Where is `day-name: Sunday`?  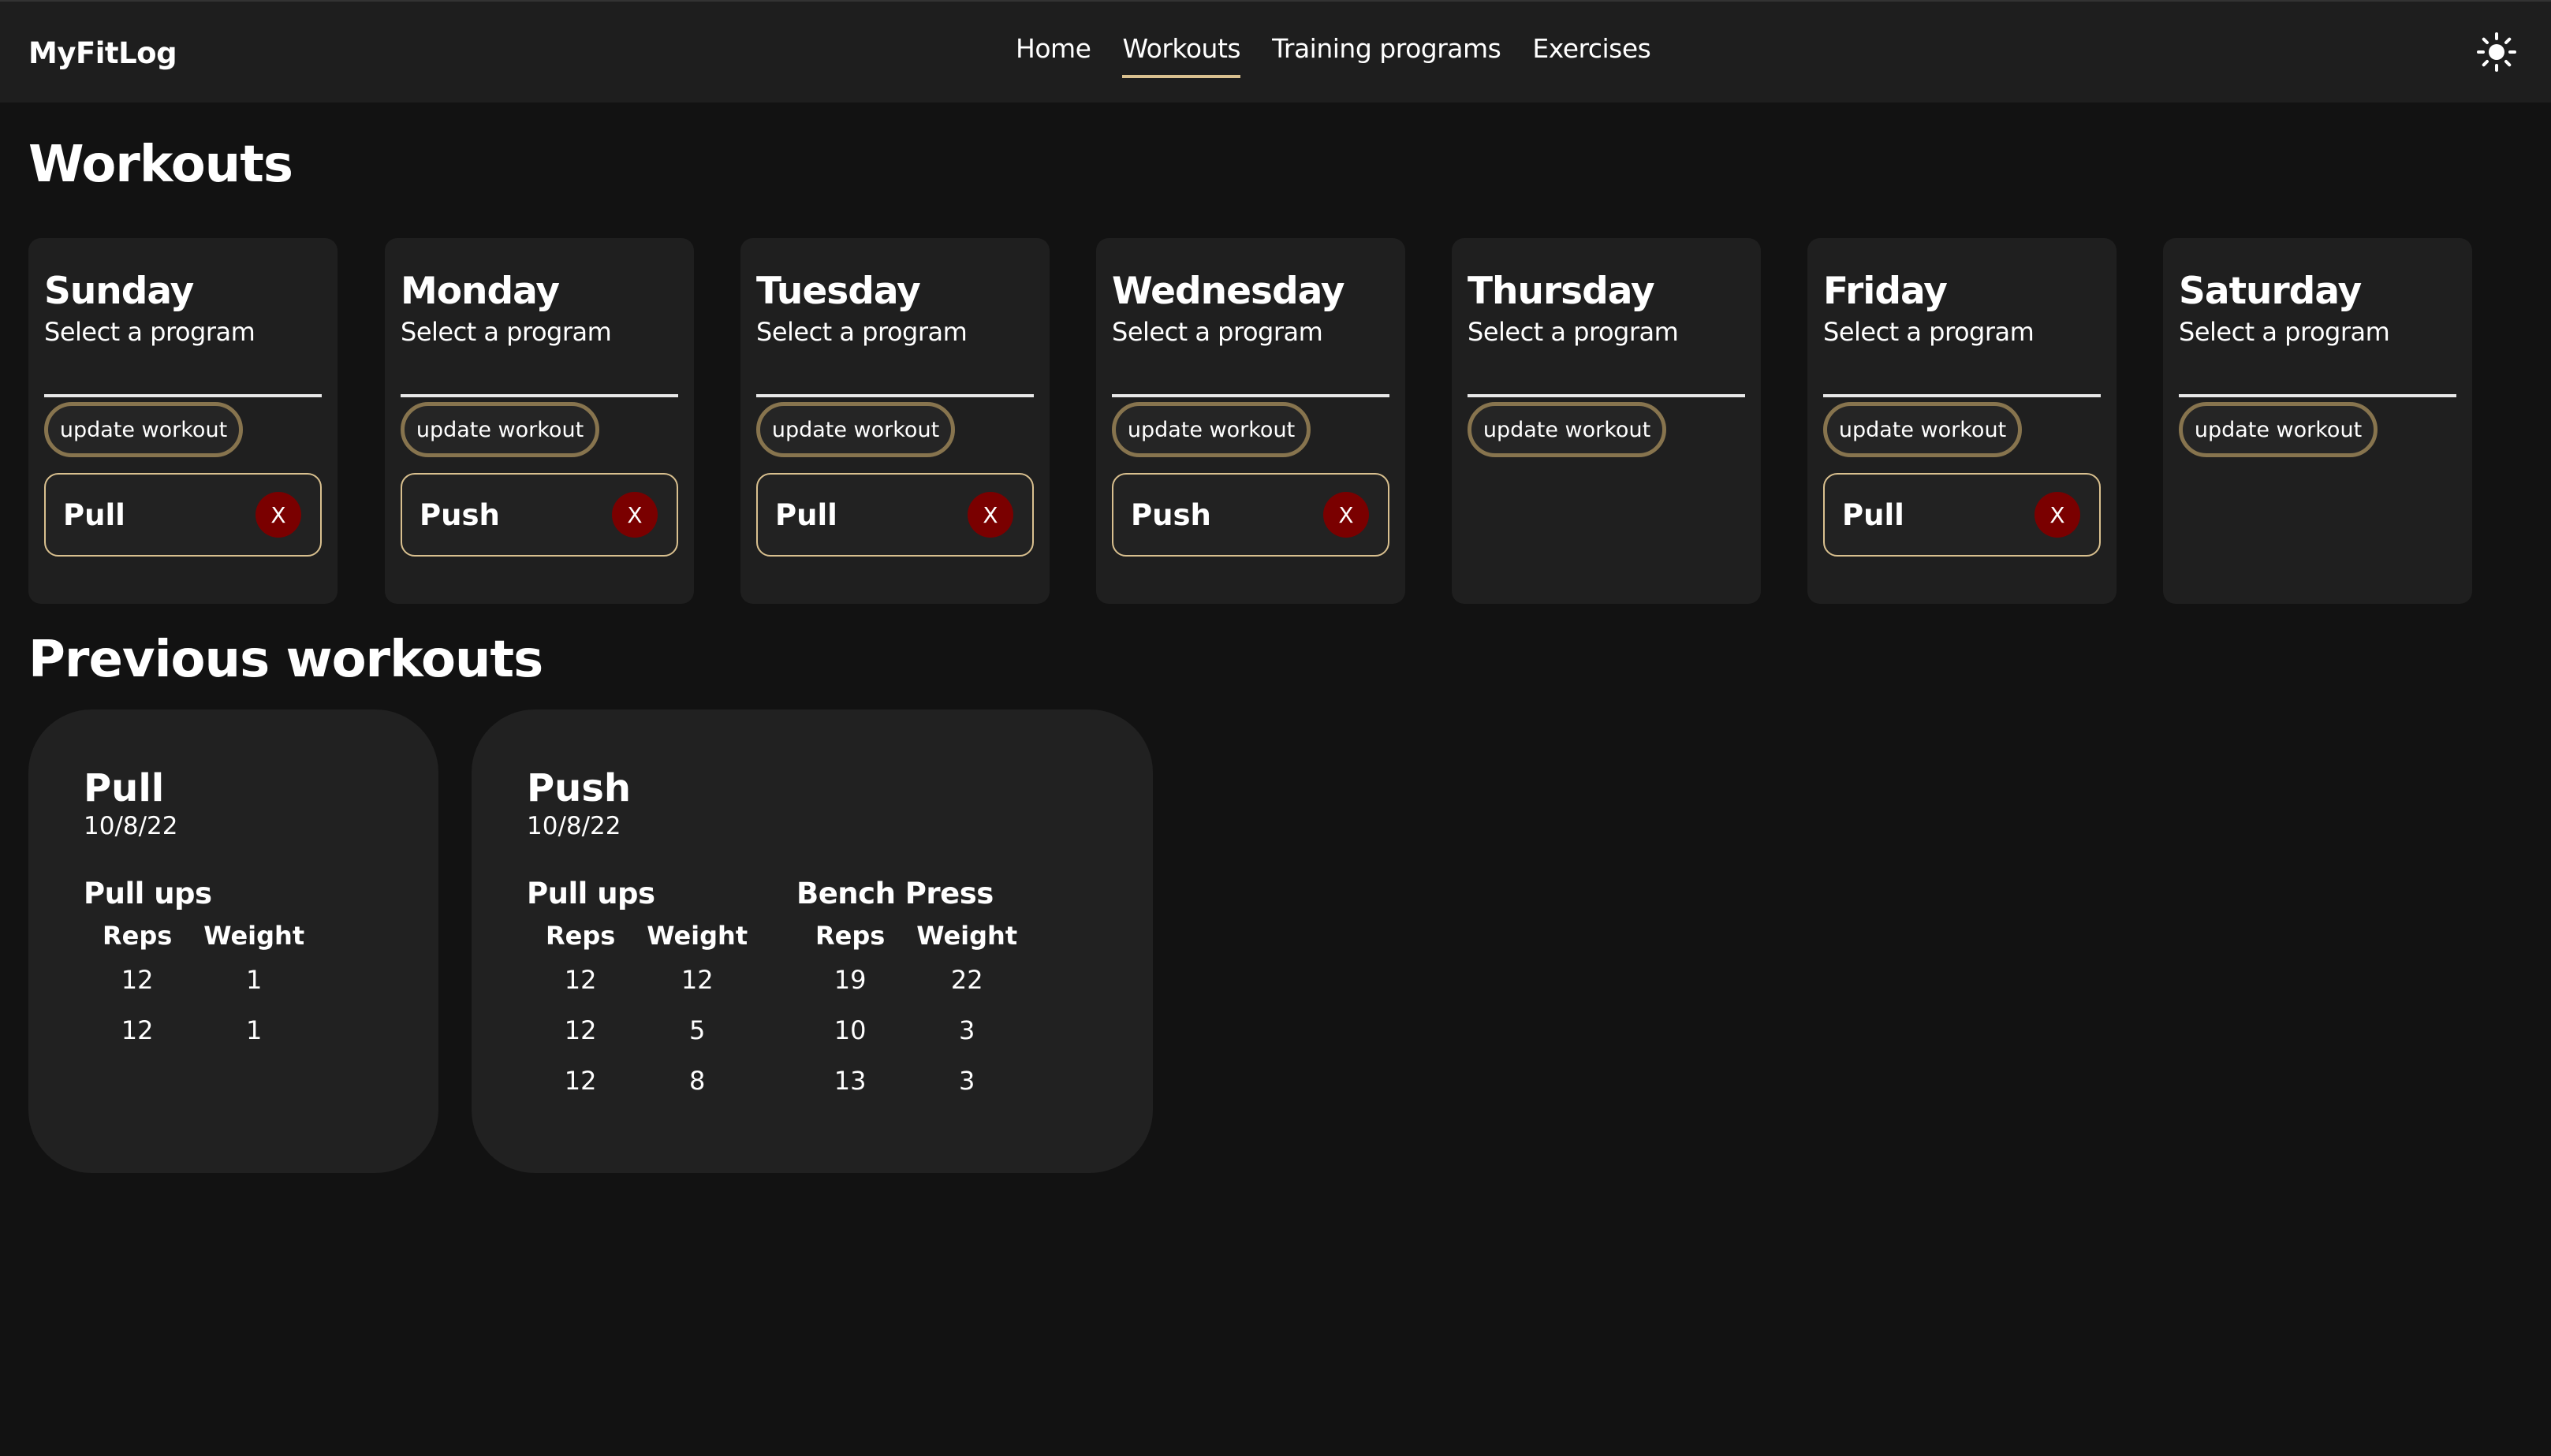 day-name: Sunday is located at coordinates (119, 291).